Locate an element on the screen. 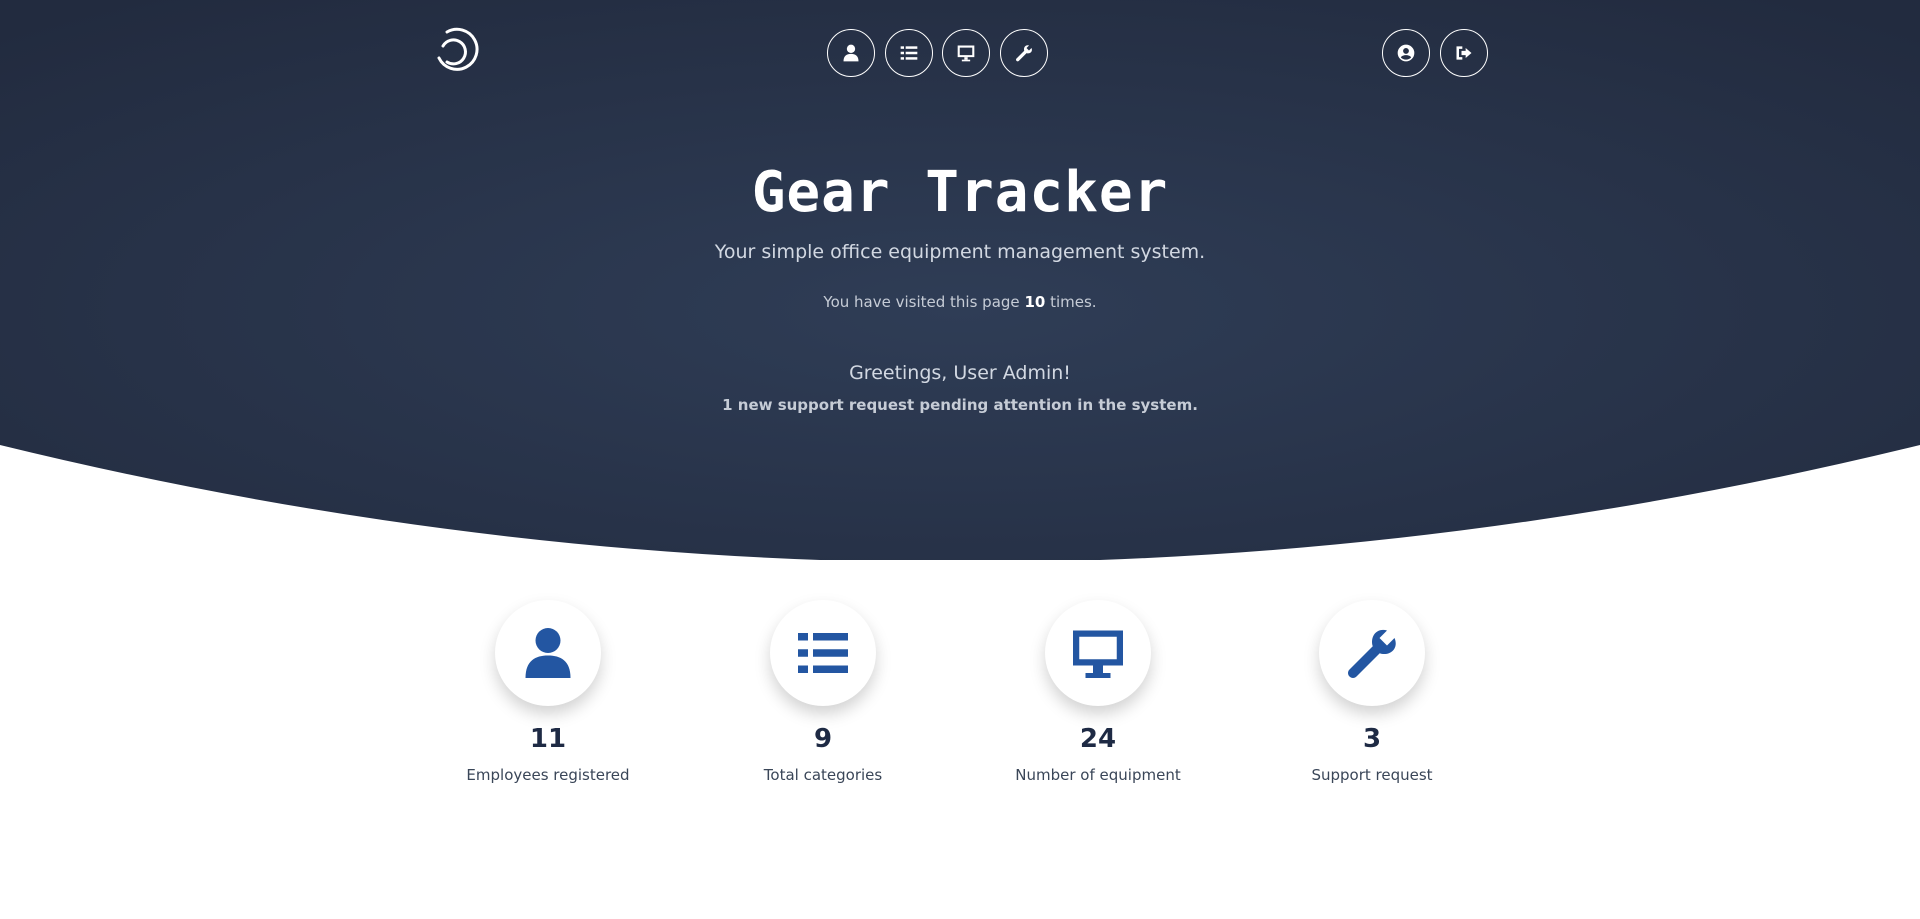 Image resolution: width=1920 pixels, height=919 pixels. stat-label: Number of equipment is located at coordinates (1098, 775).